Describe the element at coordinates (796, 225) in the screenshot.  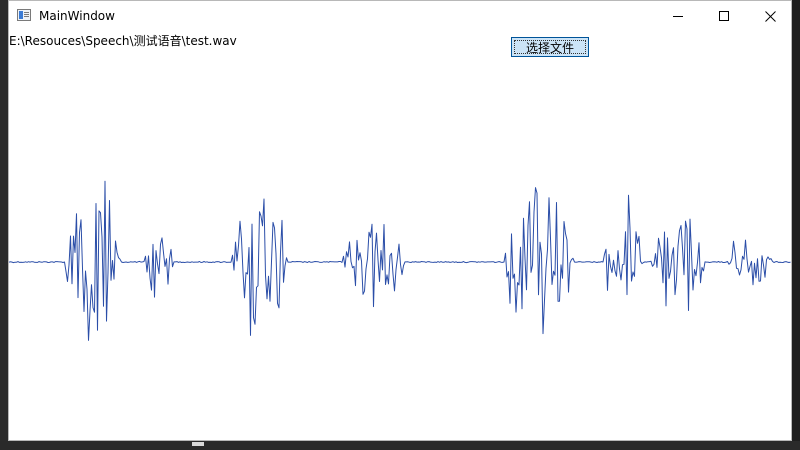
I see `background-panel` at that location.